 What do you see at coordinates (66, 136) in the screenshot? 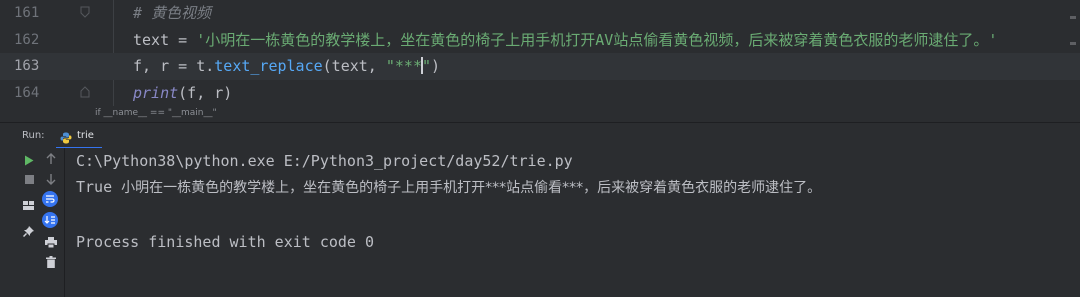
I see `python-file-icon` at bounding box center [66, 136].